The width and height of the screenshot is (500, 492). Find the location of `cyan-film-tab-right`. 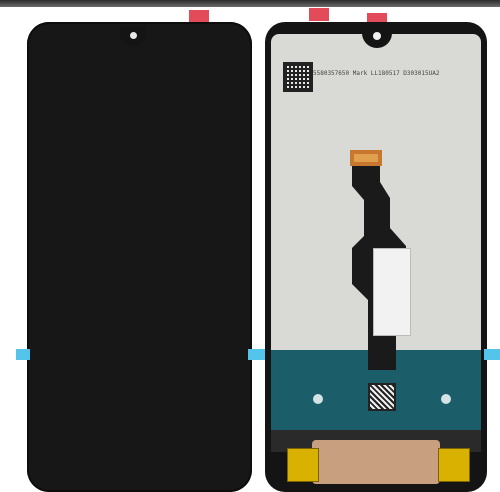

cyan-film-tab-right is located at coordinates (492, 354).